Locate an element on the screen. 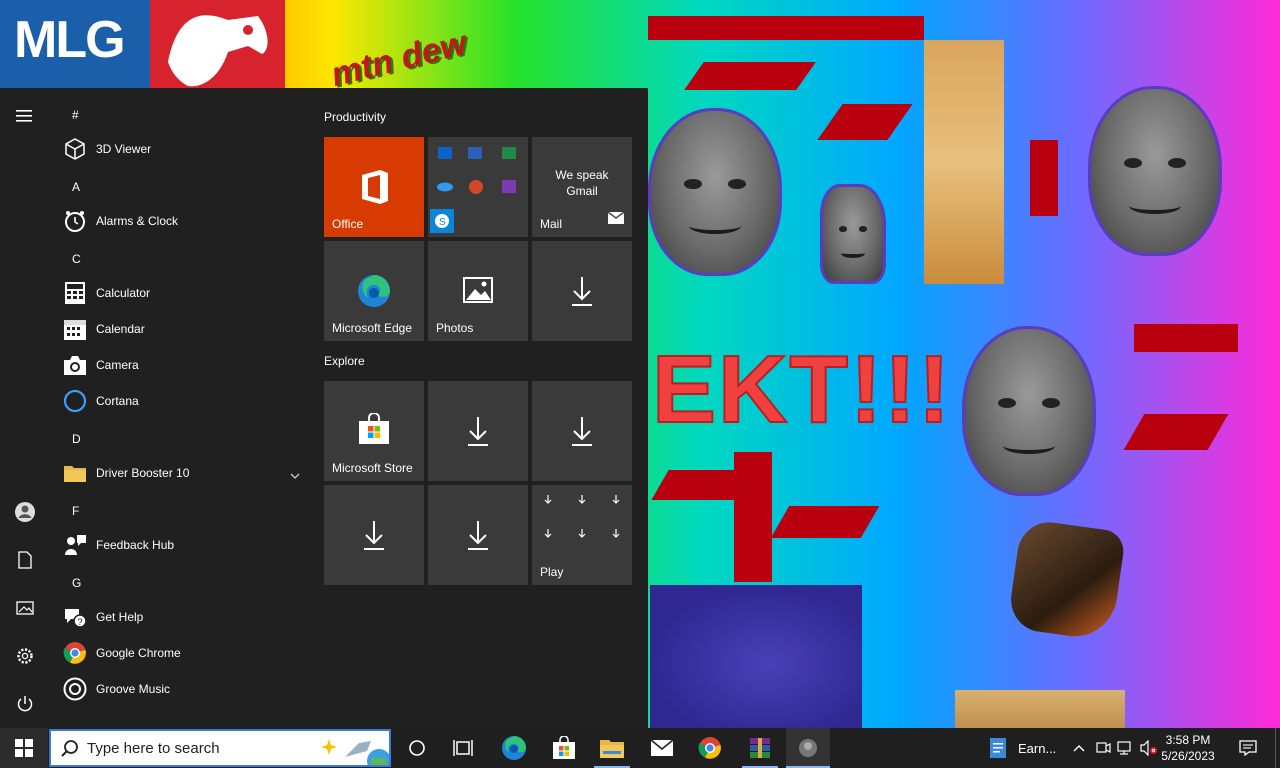 This screenshot has width=1280, height=768. tile-photos: Photos is located at coordinates (478, 291).